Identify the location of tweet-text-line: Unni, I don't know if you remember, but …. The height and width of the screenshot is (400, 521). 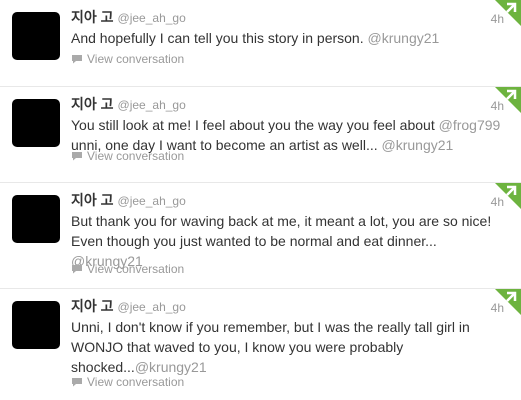
(270, 327).